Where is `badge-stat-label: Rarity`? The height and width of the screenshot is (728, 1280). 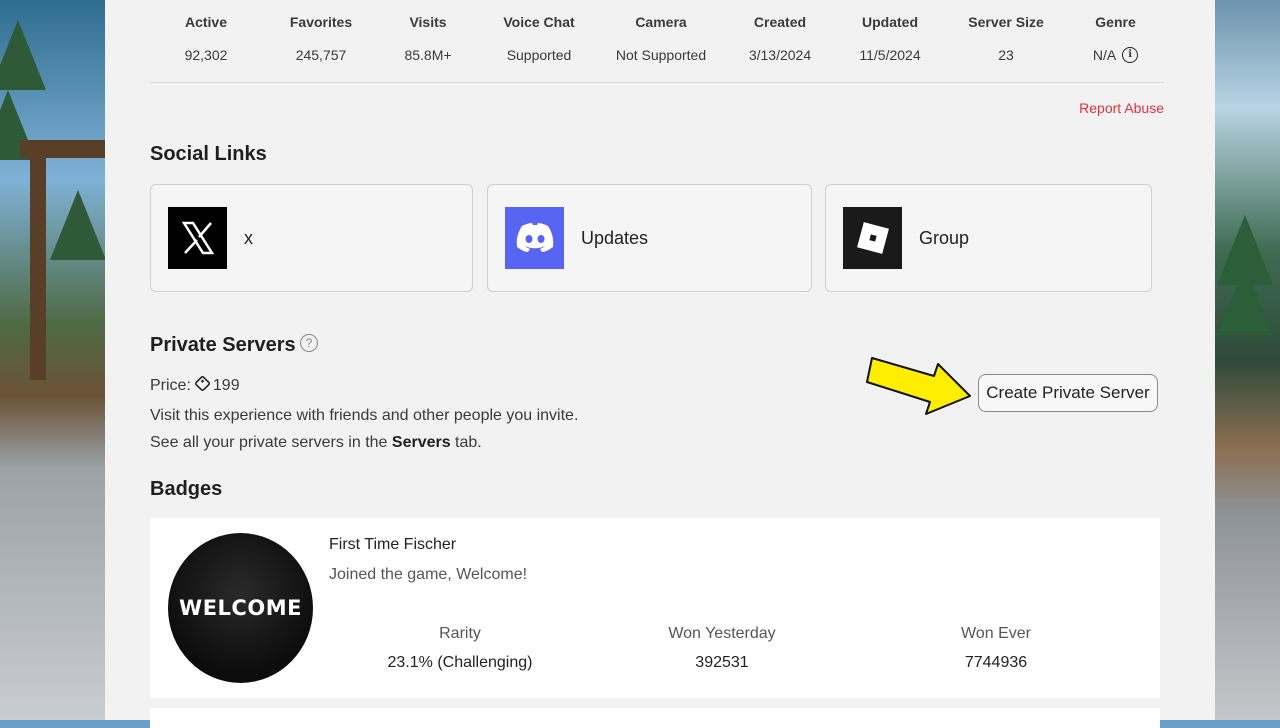 badge-stat-label: Rarity is located at coordinates (460, 633).